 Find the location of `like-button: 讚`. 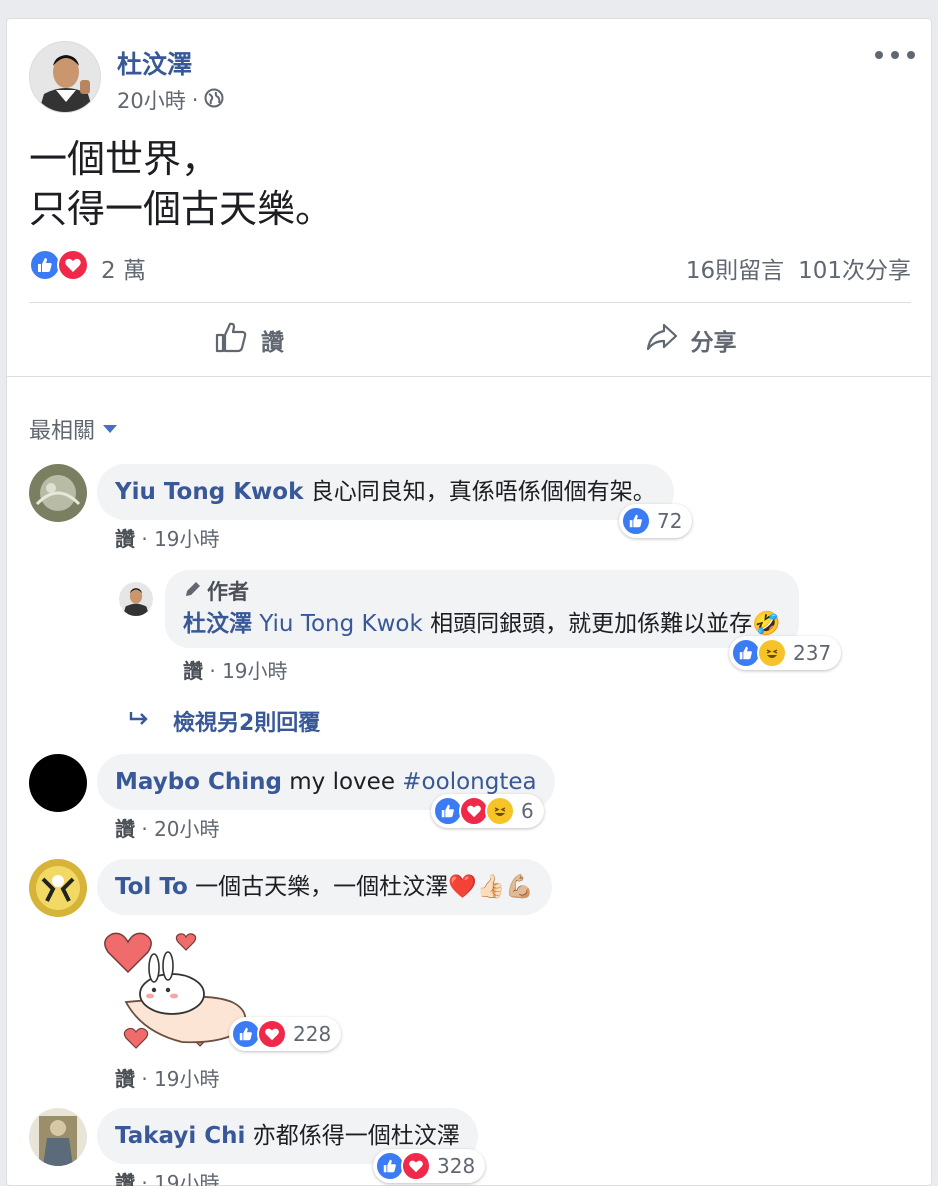

like-button: 讚 is located at coordinates (249, 340).